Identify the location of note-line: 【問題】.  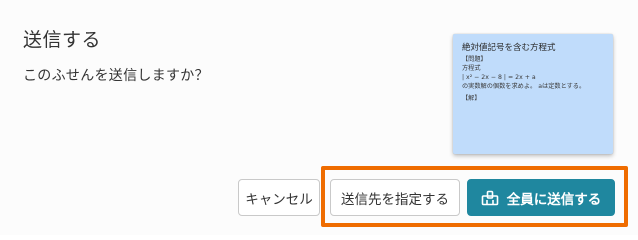
(474, 59).